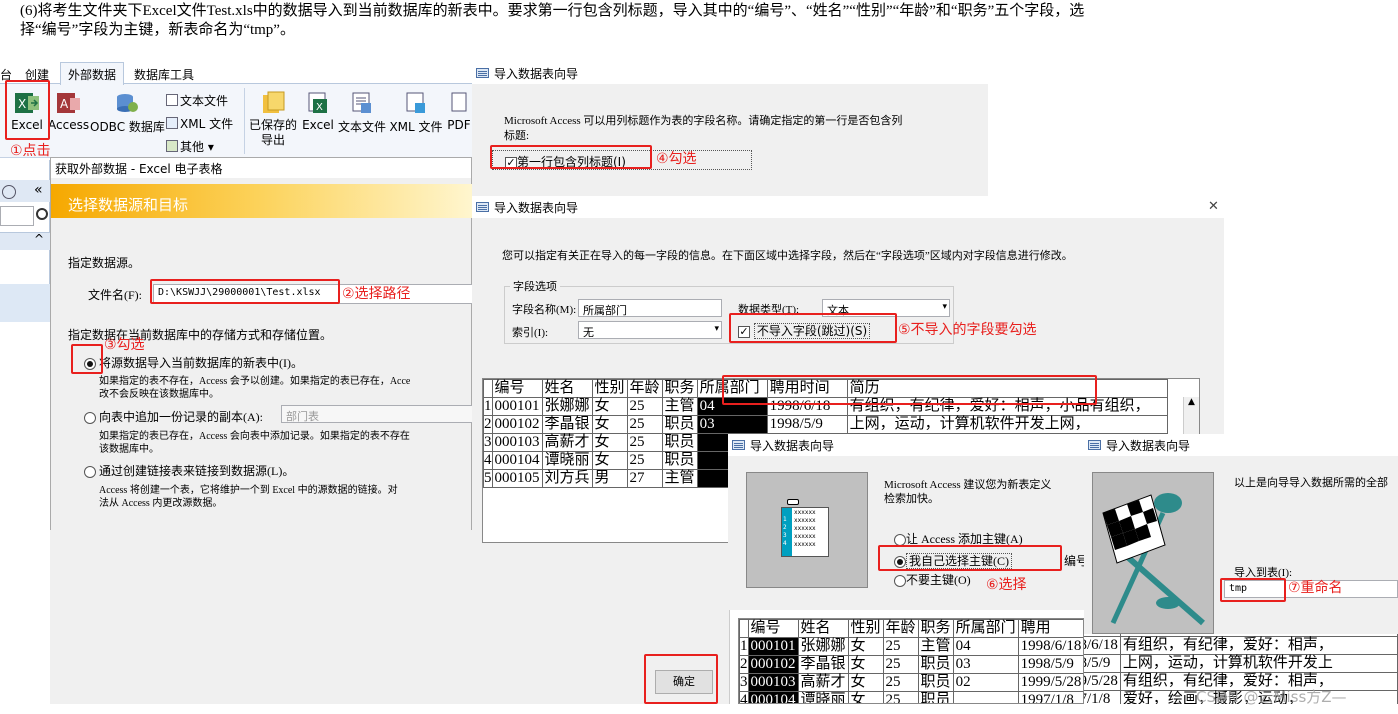  Describe the element at coordinates (911, 697) in the screenshot. I see `table-row: 4 000104 谭晓丽女 25 职员 1997/1/8` at that location.